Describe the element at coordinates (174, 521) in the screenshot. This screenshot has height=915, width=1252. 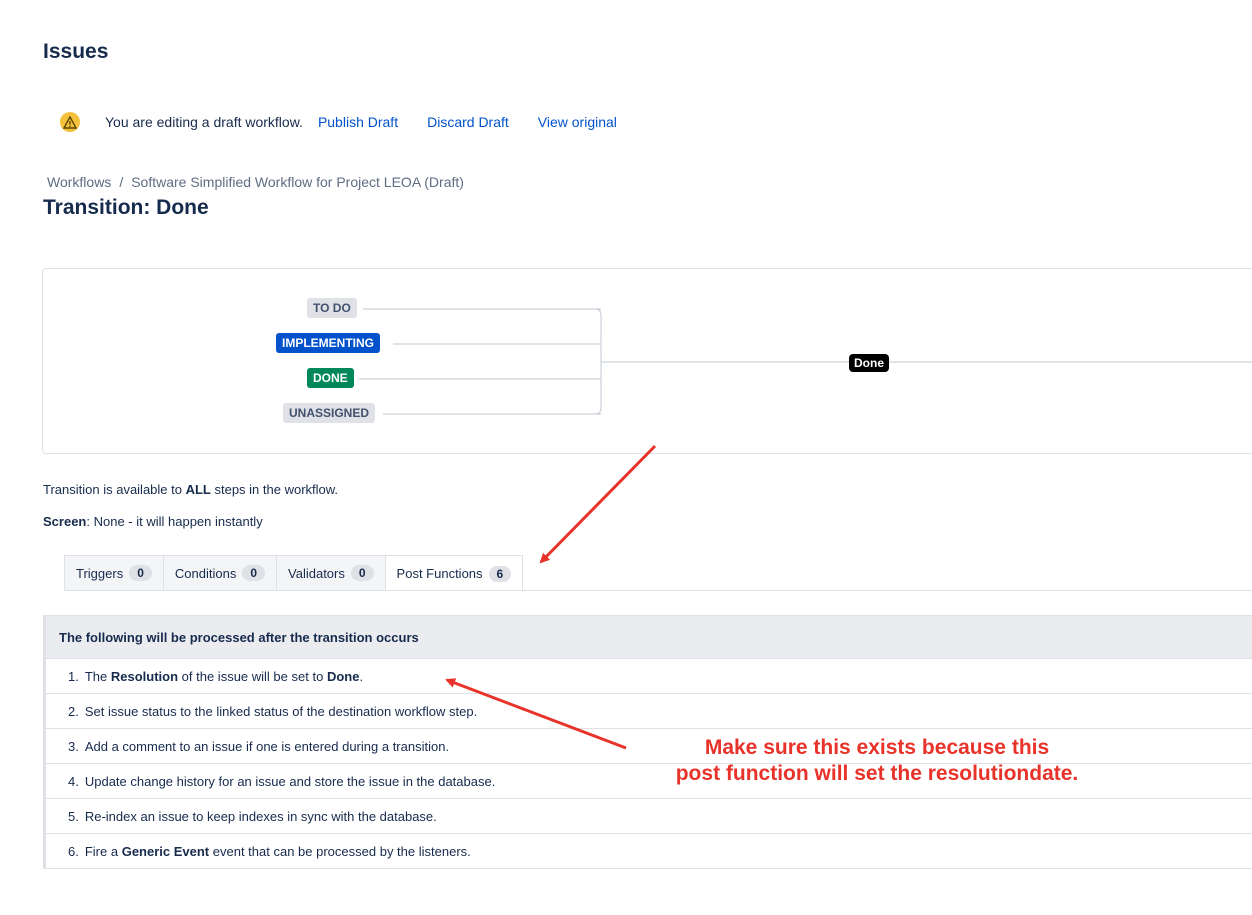
I see `screen-value: : None - it will happen instantly` at that location.